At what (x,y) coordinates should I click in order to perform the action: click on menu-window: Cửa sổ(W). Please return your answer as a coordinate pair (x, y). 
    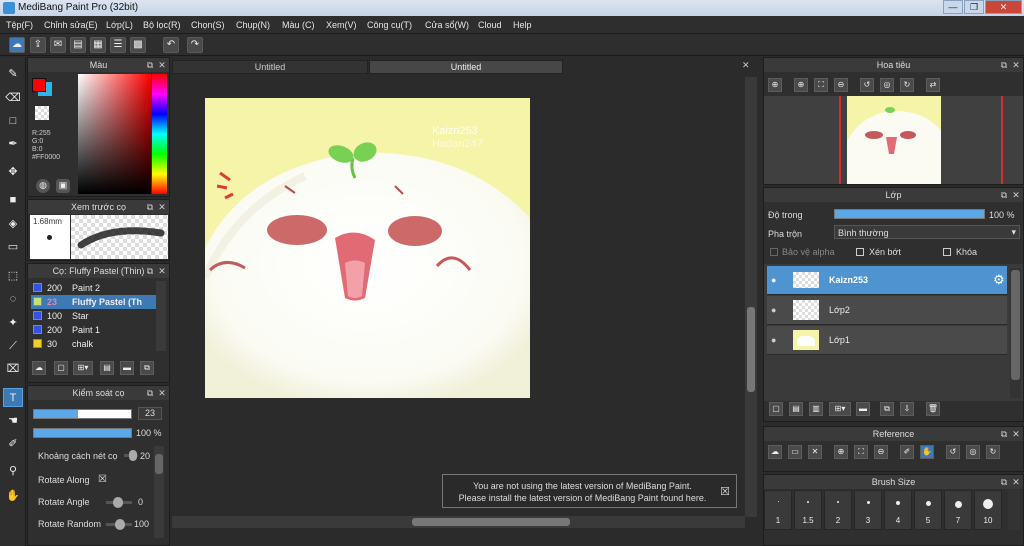
    Looking at the image, I should click on (447, 25).